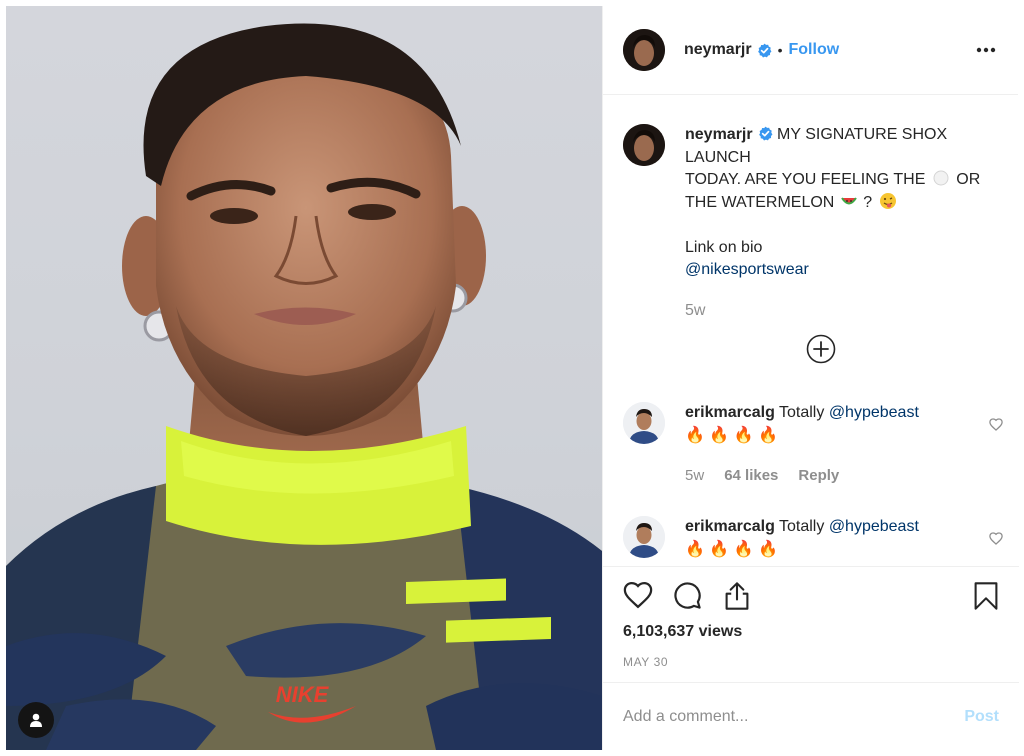 This screenshot has width=1024, height=756. What do you see at coordinates (968, 179) in the screenshot?
I see `caption-text-fragment: OR` at bounding box center [968, 179].